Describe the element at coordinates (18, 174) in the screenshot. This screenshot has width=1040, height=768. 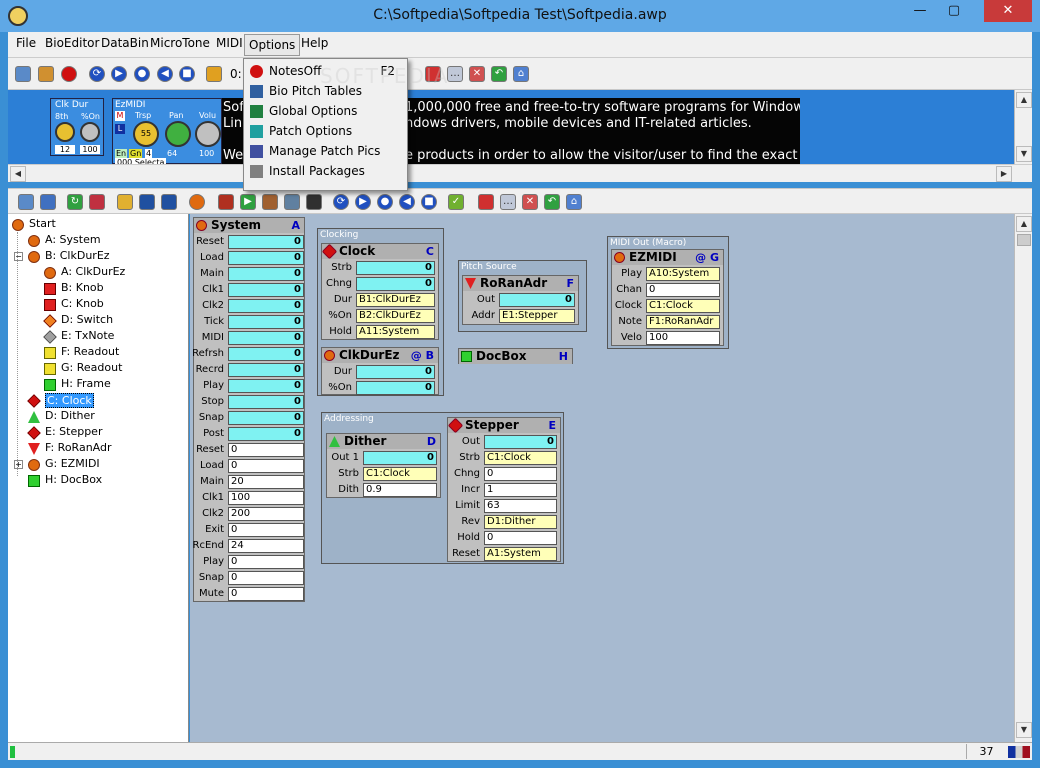
I see `scroll-left-icon: ◀` at that location.